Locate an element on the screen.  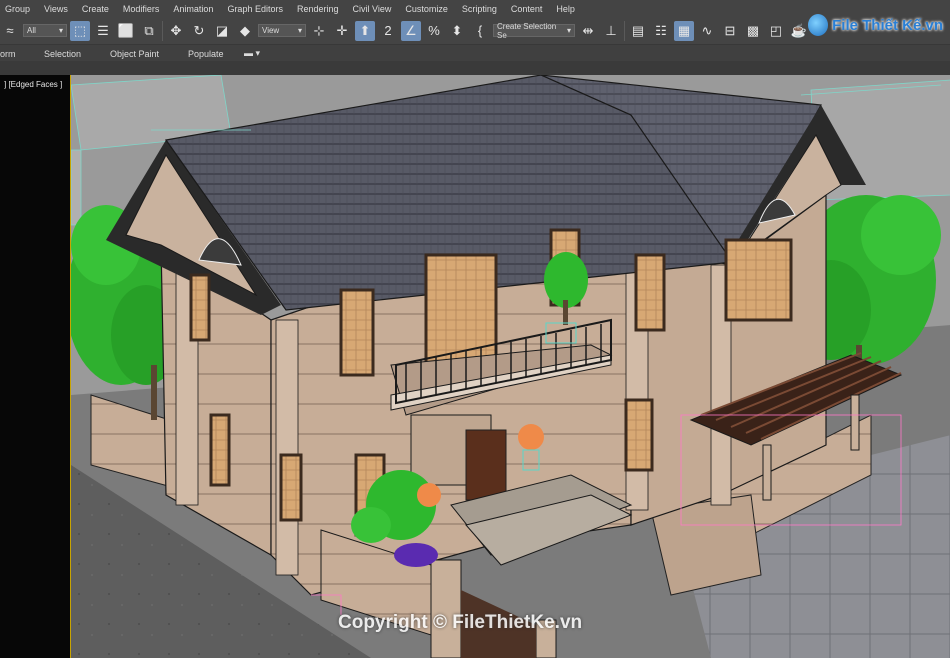
menu-animation: Animation is located at coordinates (197, 9).